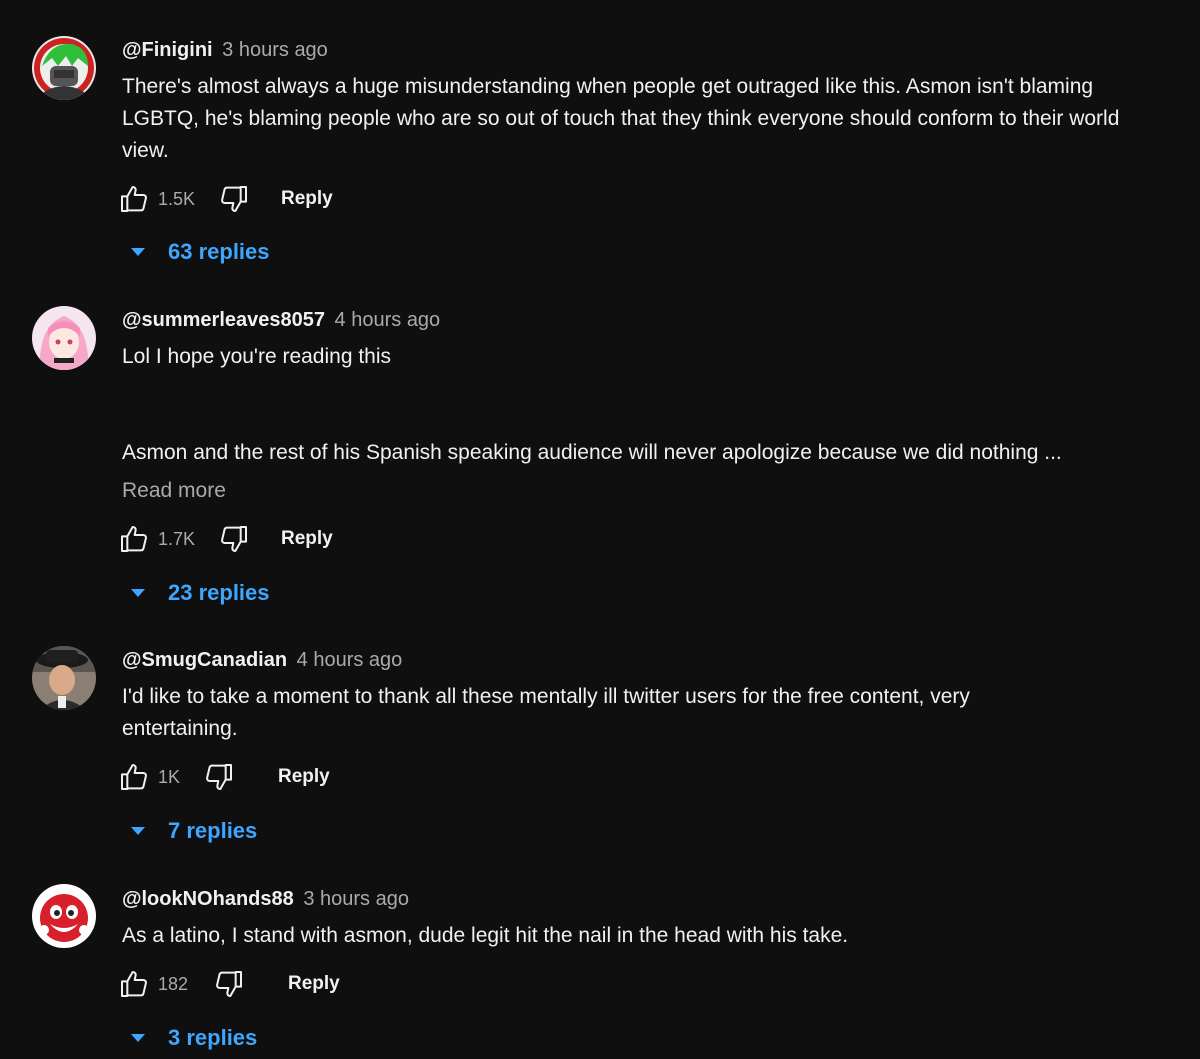 The height and width of the screenshot is (1059, 1200). Describe the element at coordinates (156, 539) in the screenshot. I see `like-button: 1.7K` at that location.